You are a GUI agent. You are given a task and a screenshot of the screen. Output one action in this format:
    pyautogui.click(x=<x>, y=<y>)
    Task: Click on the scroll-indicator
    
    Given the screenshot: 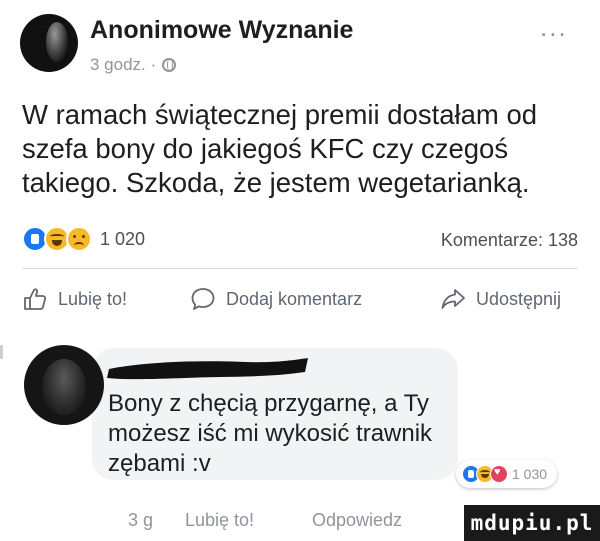 What is the action you would take?
    pyautogui.click(x=1, y=352)
    